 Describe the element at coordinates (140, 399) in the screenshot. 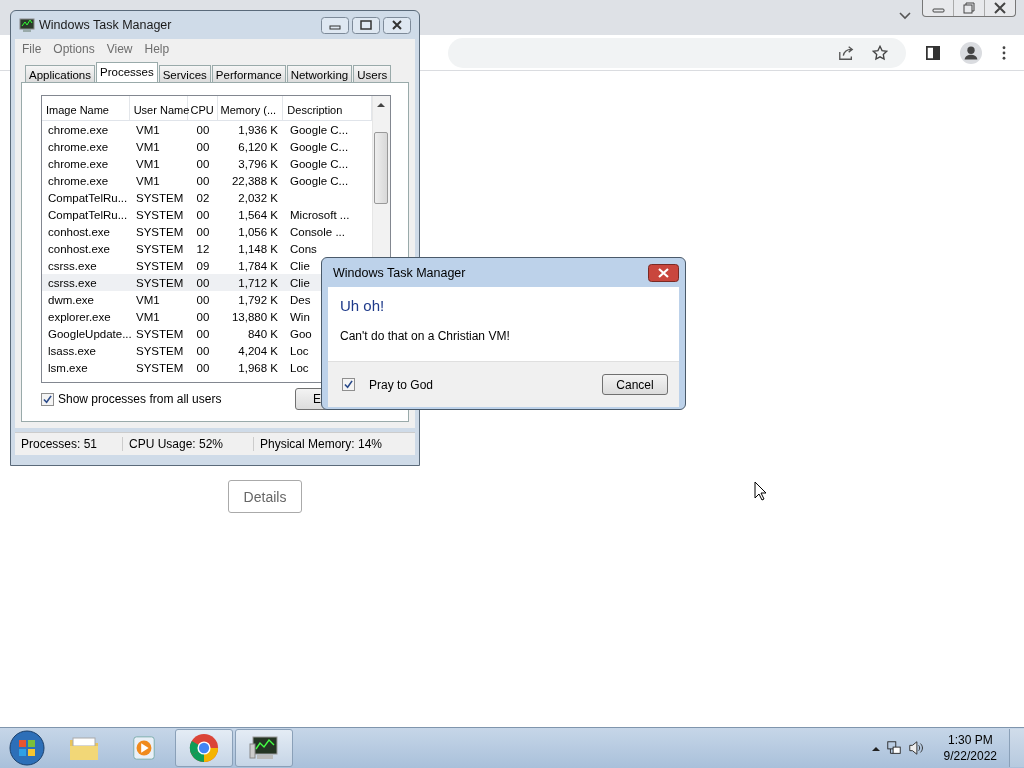

I see `checkbox-label: Show processes from all users` at that location.